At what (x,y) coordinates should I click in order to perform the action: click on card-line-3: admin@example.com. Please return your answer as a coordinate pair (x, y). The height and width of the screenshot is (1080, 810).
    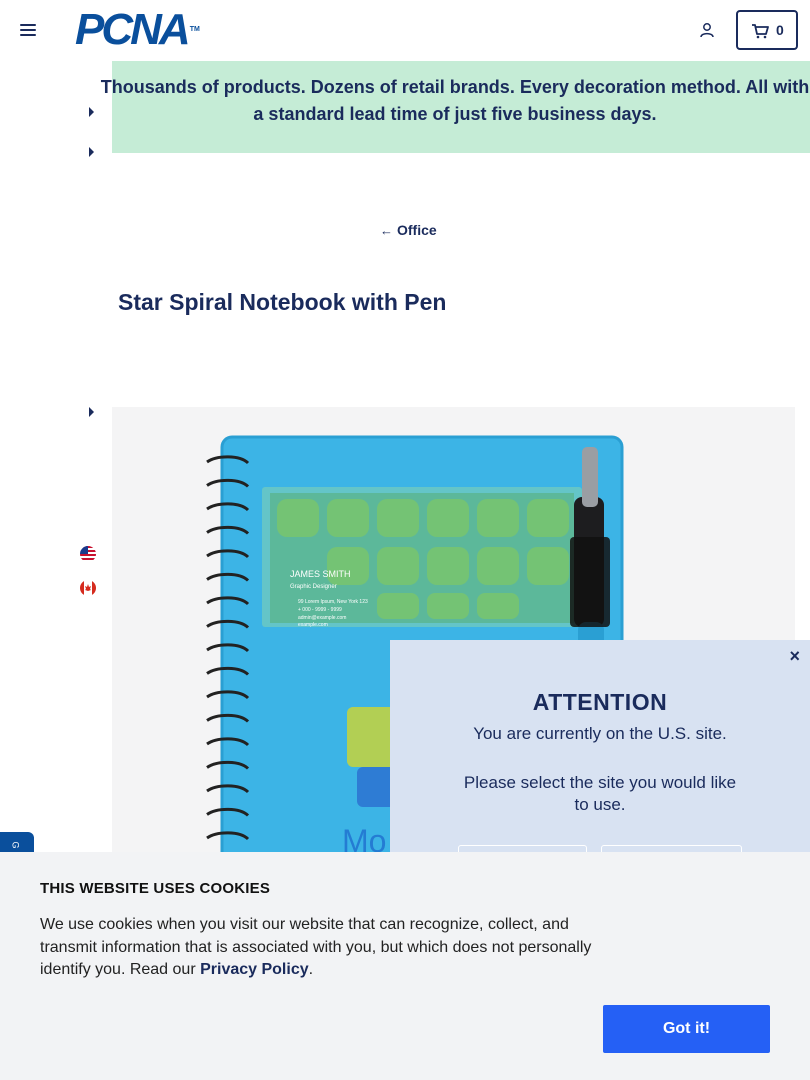
    Looking at the image, I should click on (322, 618).